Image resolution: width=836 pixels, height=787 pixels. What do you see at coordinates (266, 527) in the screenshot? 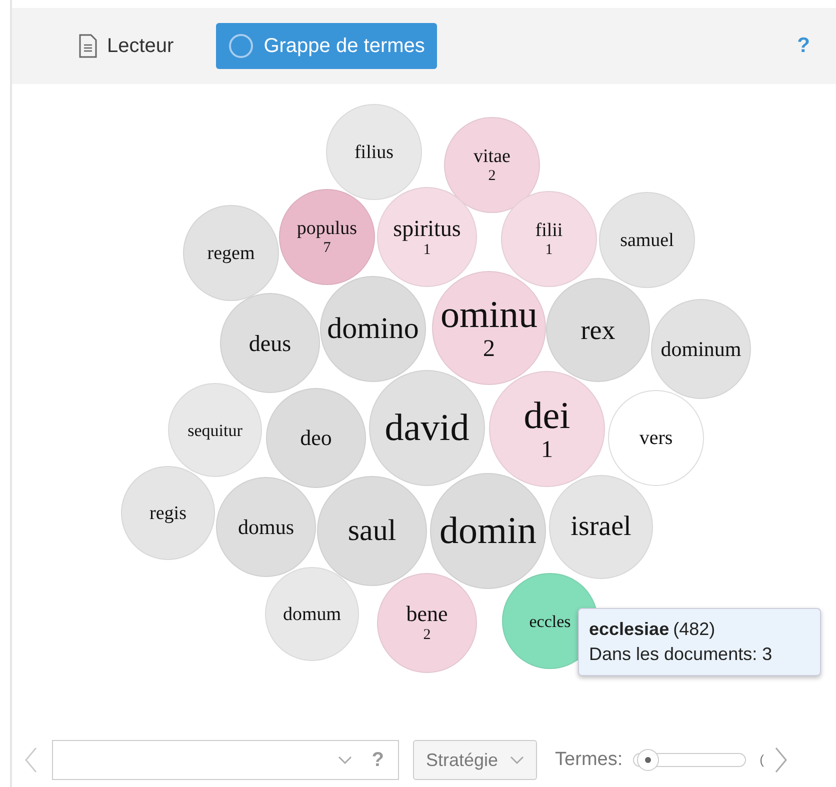
I see `term-bubble: domus` at bounding box center [266, 527].